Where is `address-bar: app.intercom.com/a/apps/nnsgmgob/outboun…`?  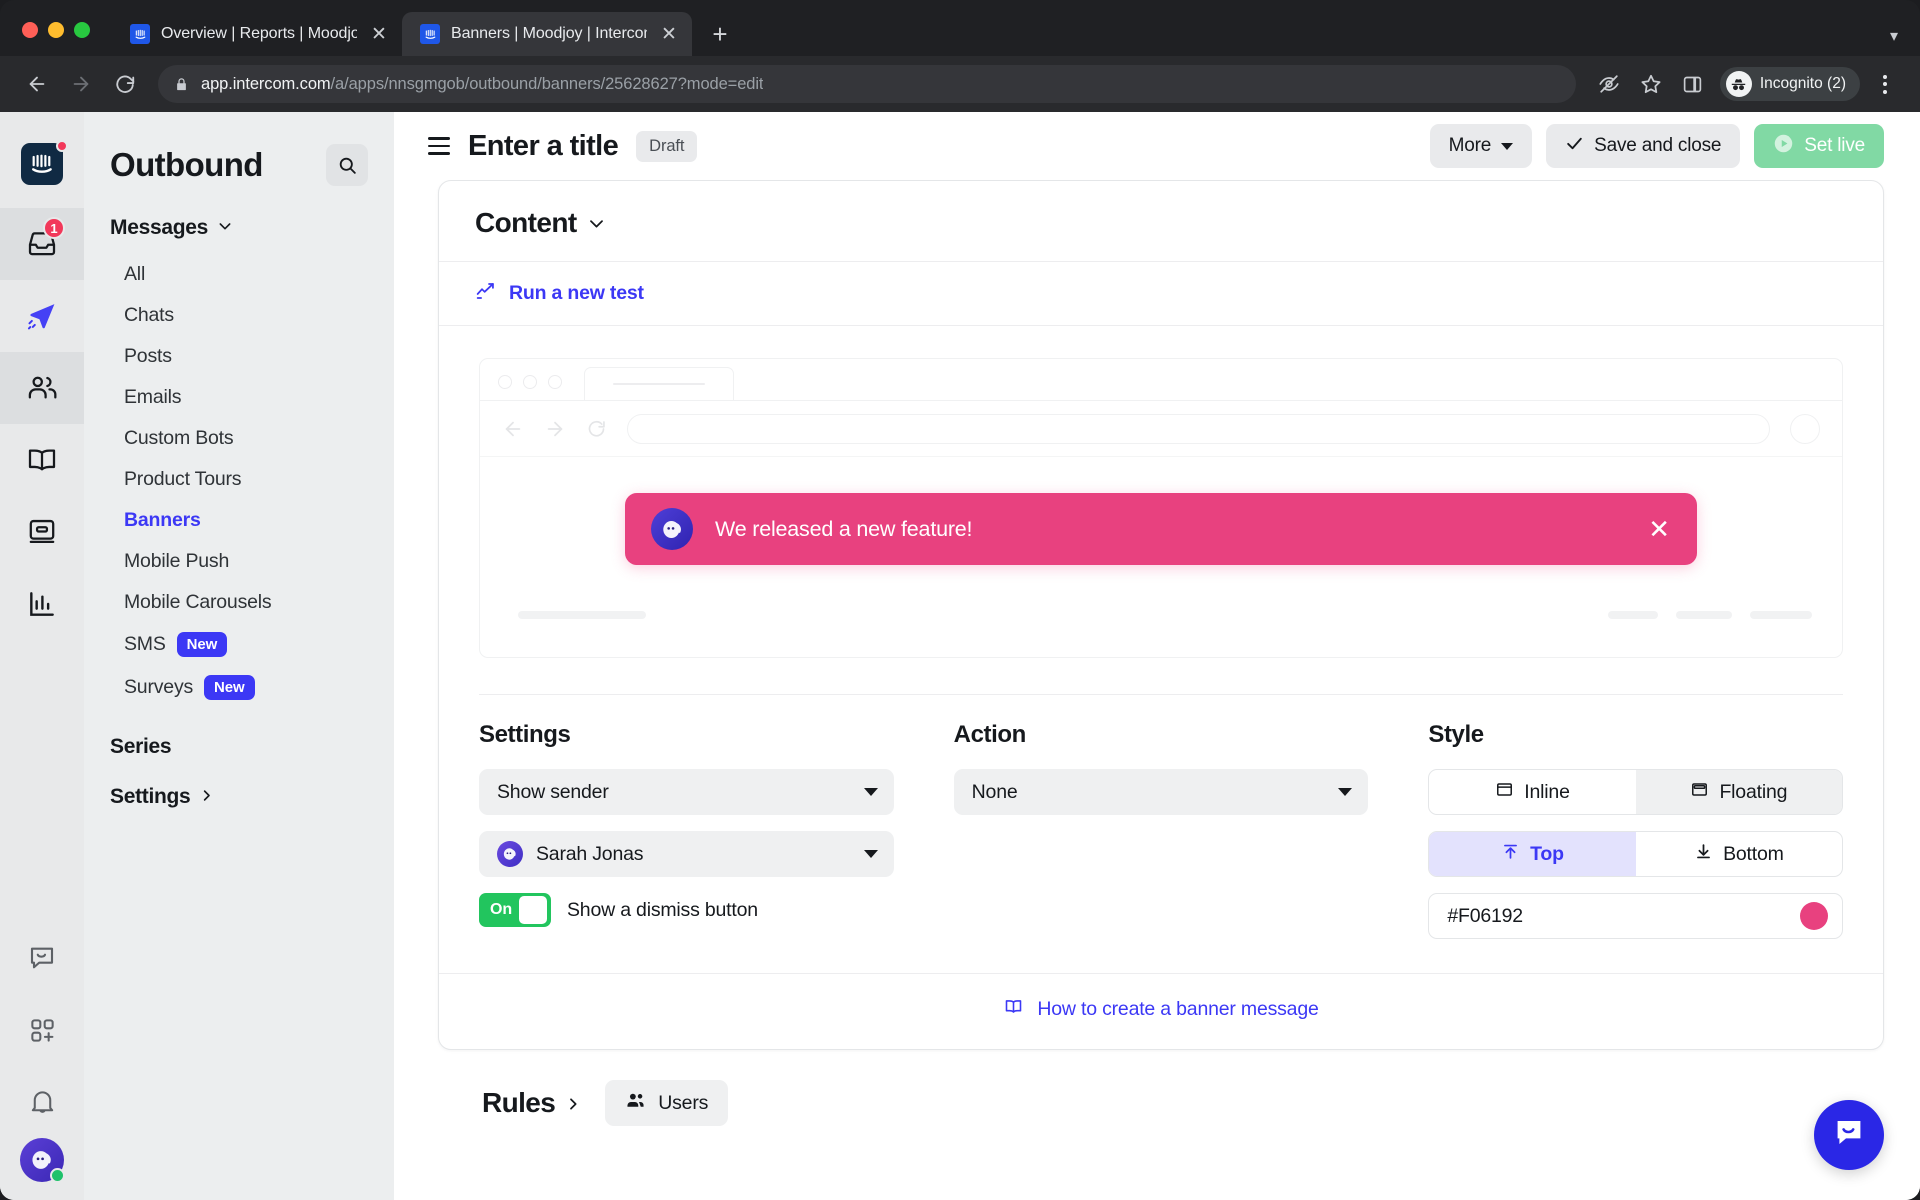
address-bar: app.intercom.com/a/apps/nnsgmgob/outboun… is located at coordinates (867, 84).